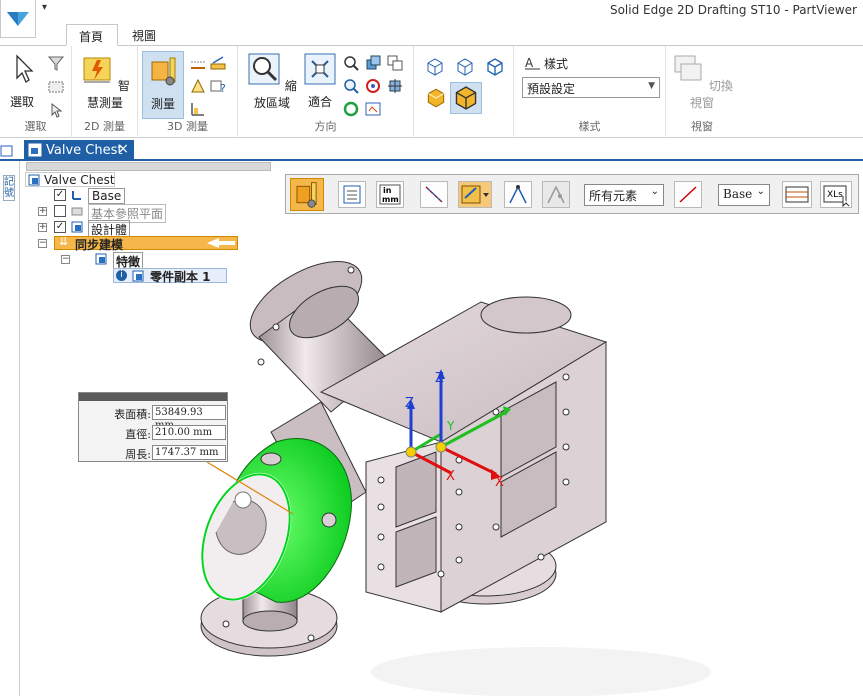  Describe the element at coordinates (450, 426) in the screenshot. I see `axis-y-label: Y` at that location.